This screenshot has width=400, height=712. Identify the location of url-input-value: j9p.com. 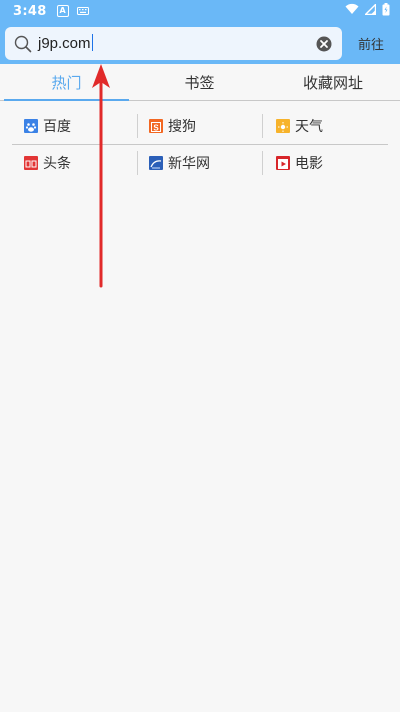
(64, 43).